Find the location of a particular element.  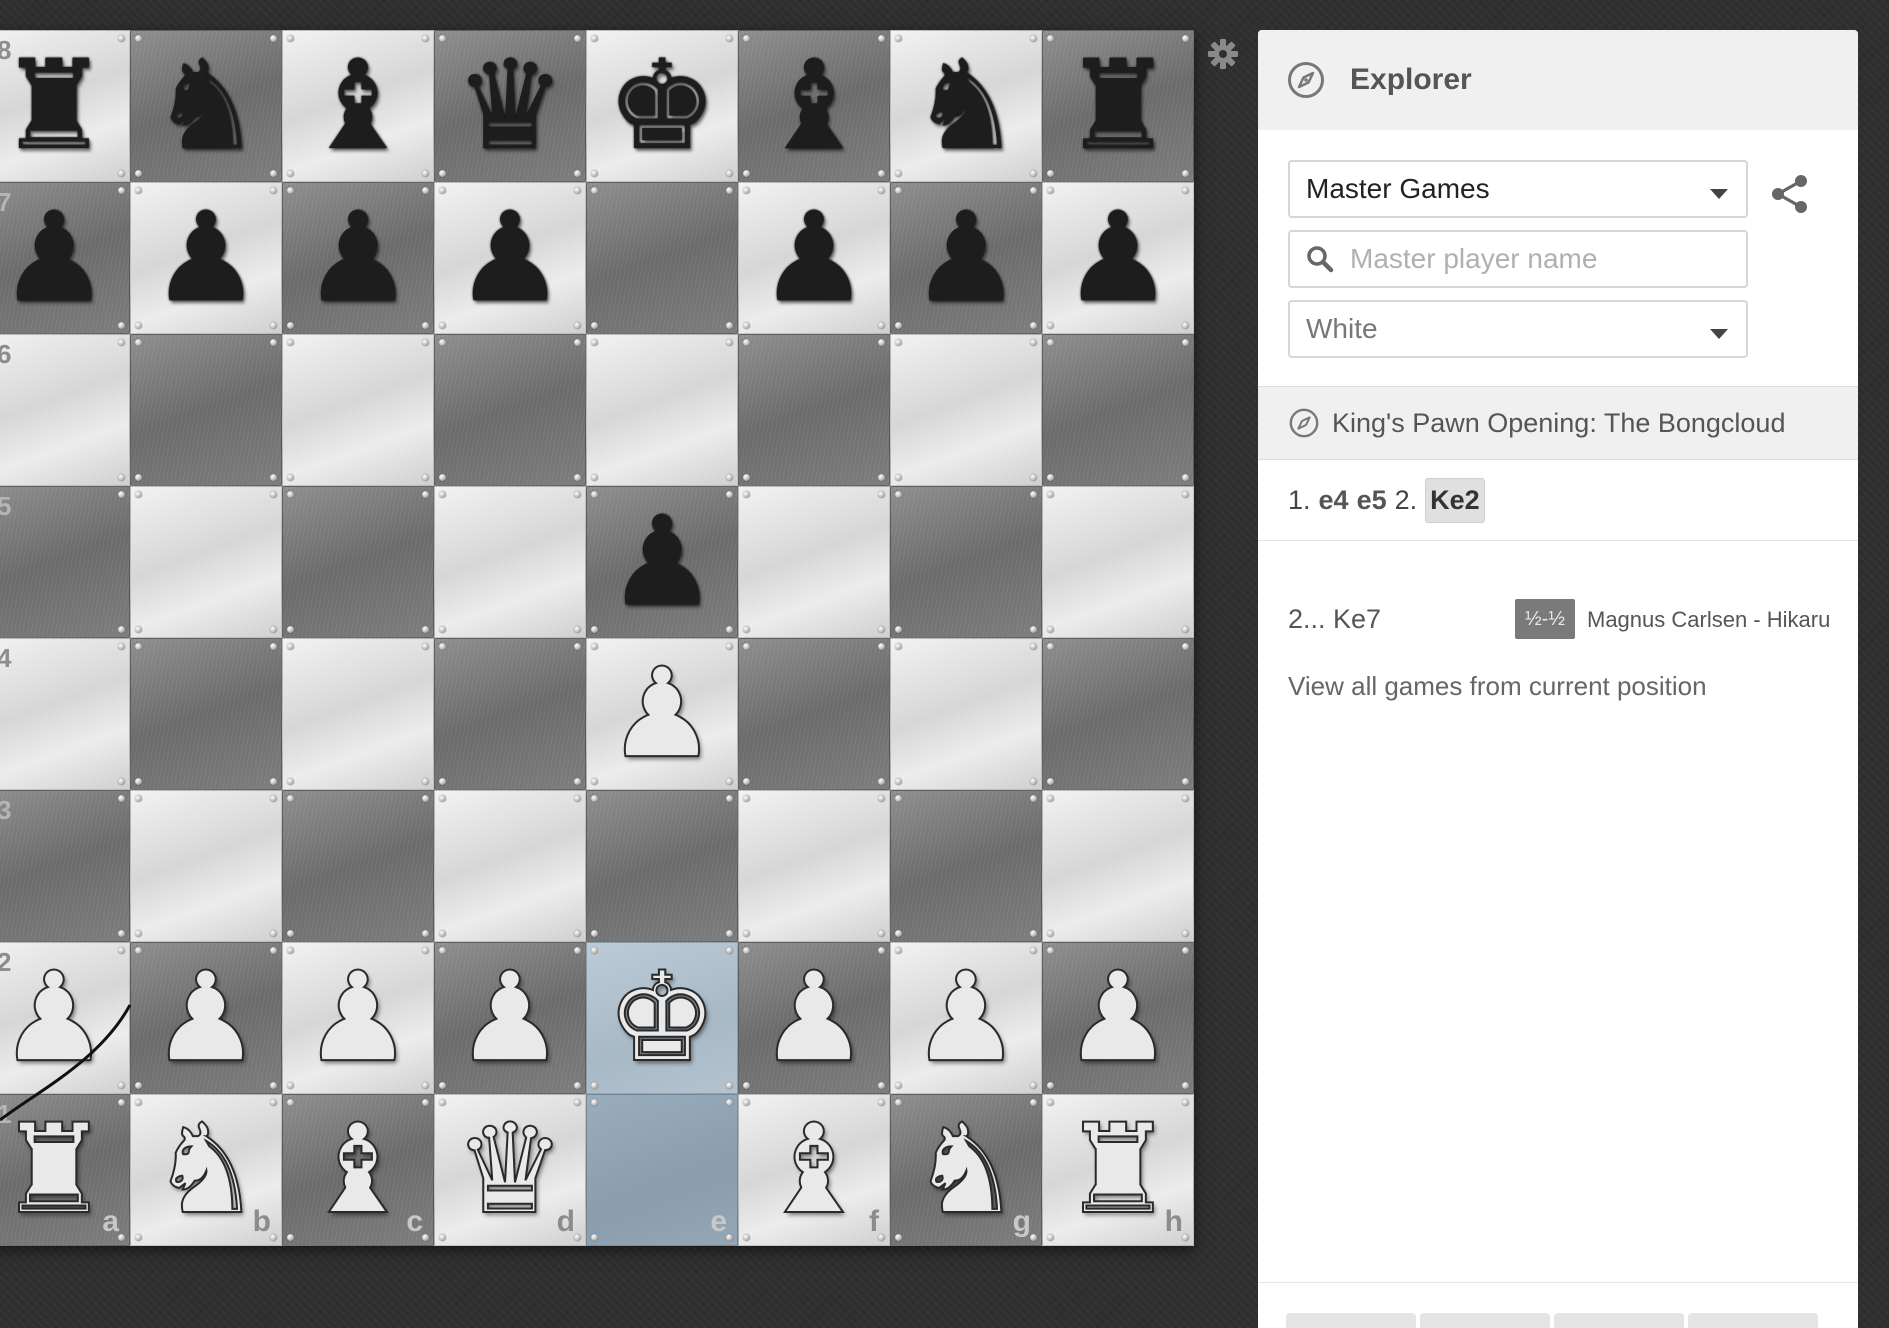

square-d5 is located at coordinates (510, 562).